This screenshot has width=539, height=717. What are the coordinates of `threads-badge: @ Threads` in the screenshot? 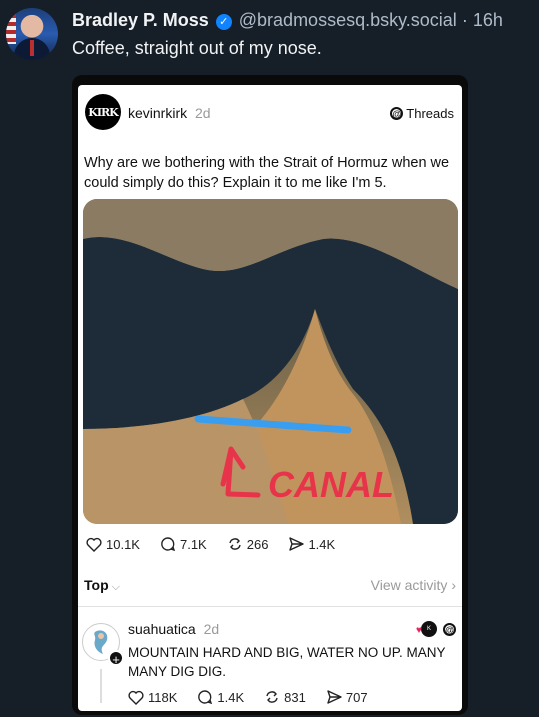 It's located at (422, 113).